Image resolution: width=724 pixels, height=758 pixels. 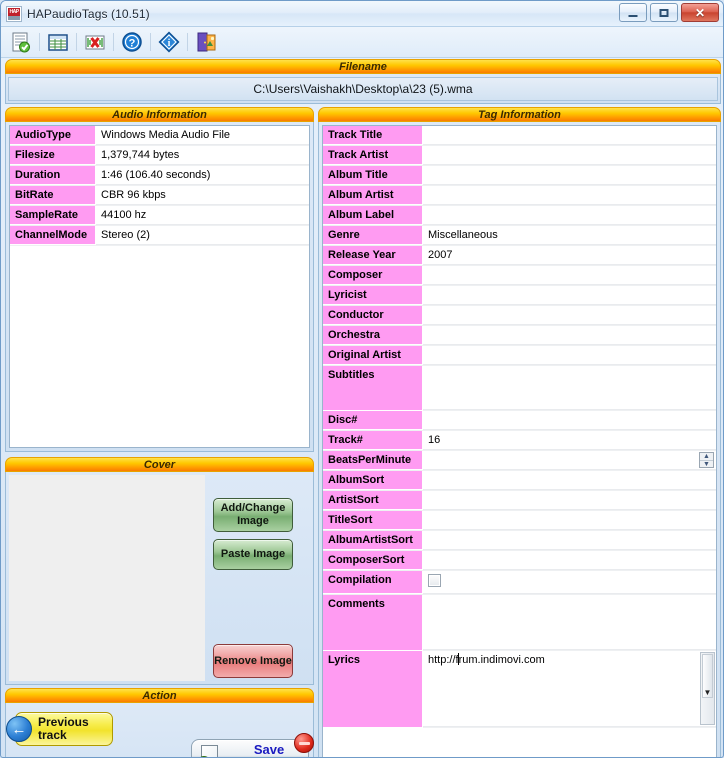 I want to click on tag-row: Lyricist, so click(x=519, y=296).